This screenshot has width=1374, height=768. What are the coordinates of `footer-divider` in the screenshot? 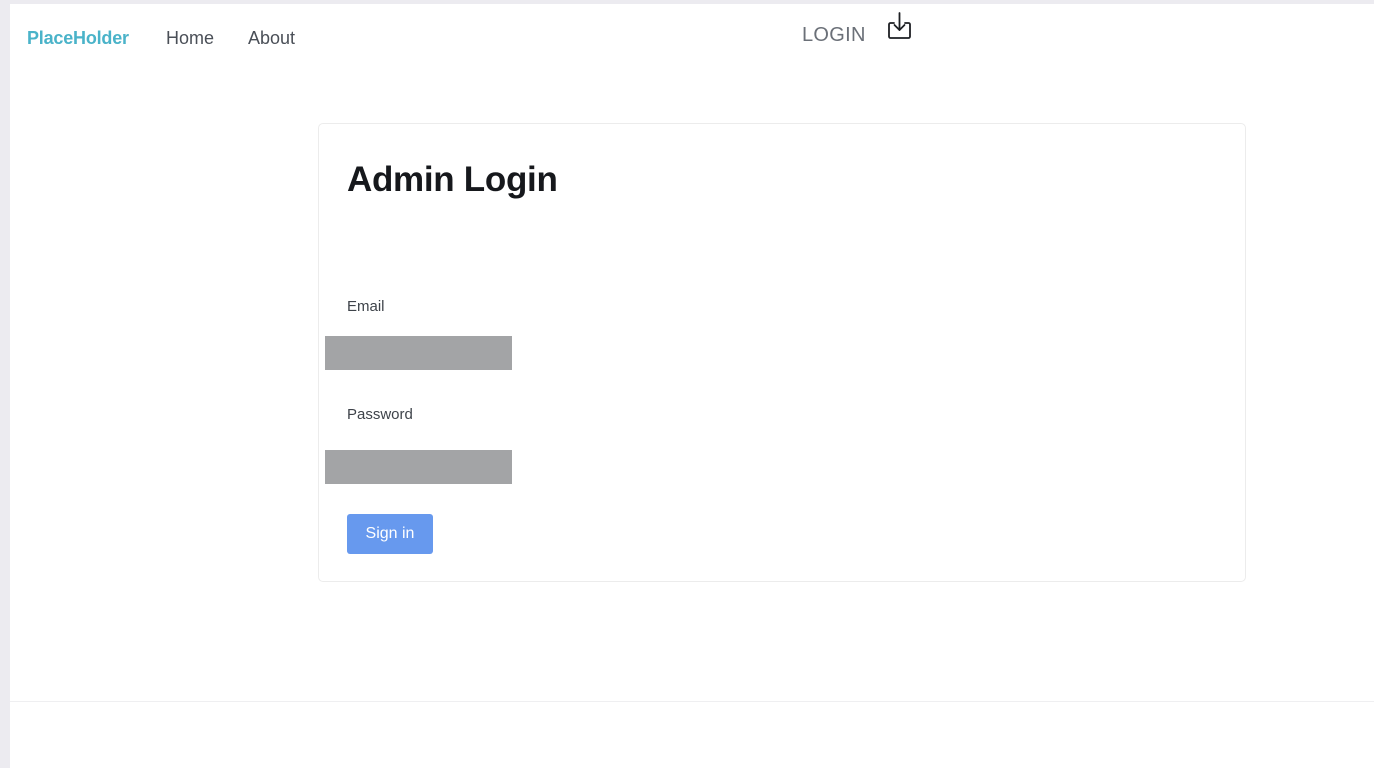 It's located at (692, 701).